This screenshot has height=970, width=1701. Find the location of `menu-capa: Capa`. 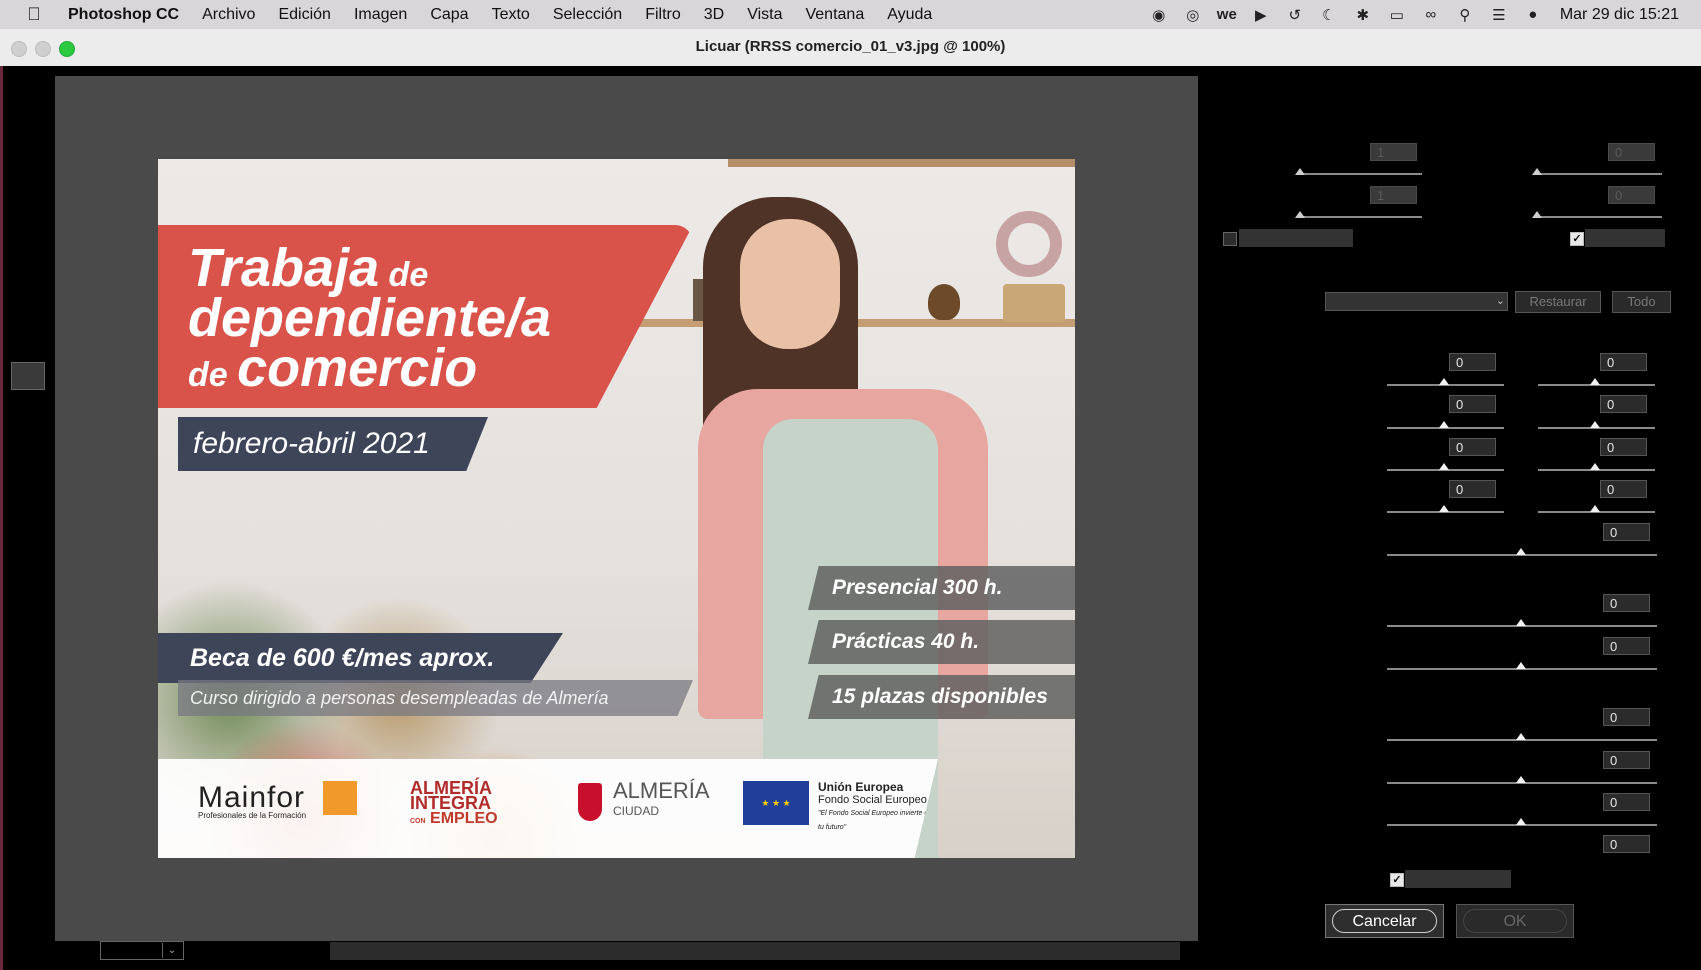

menu-capa: Capa is located at coordinates (449, 15).